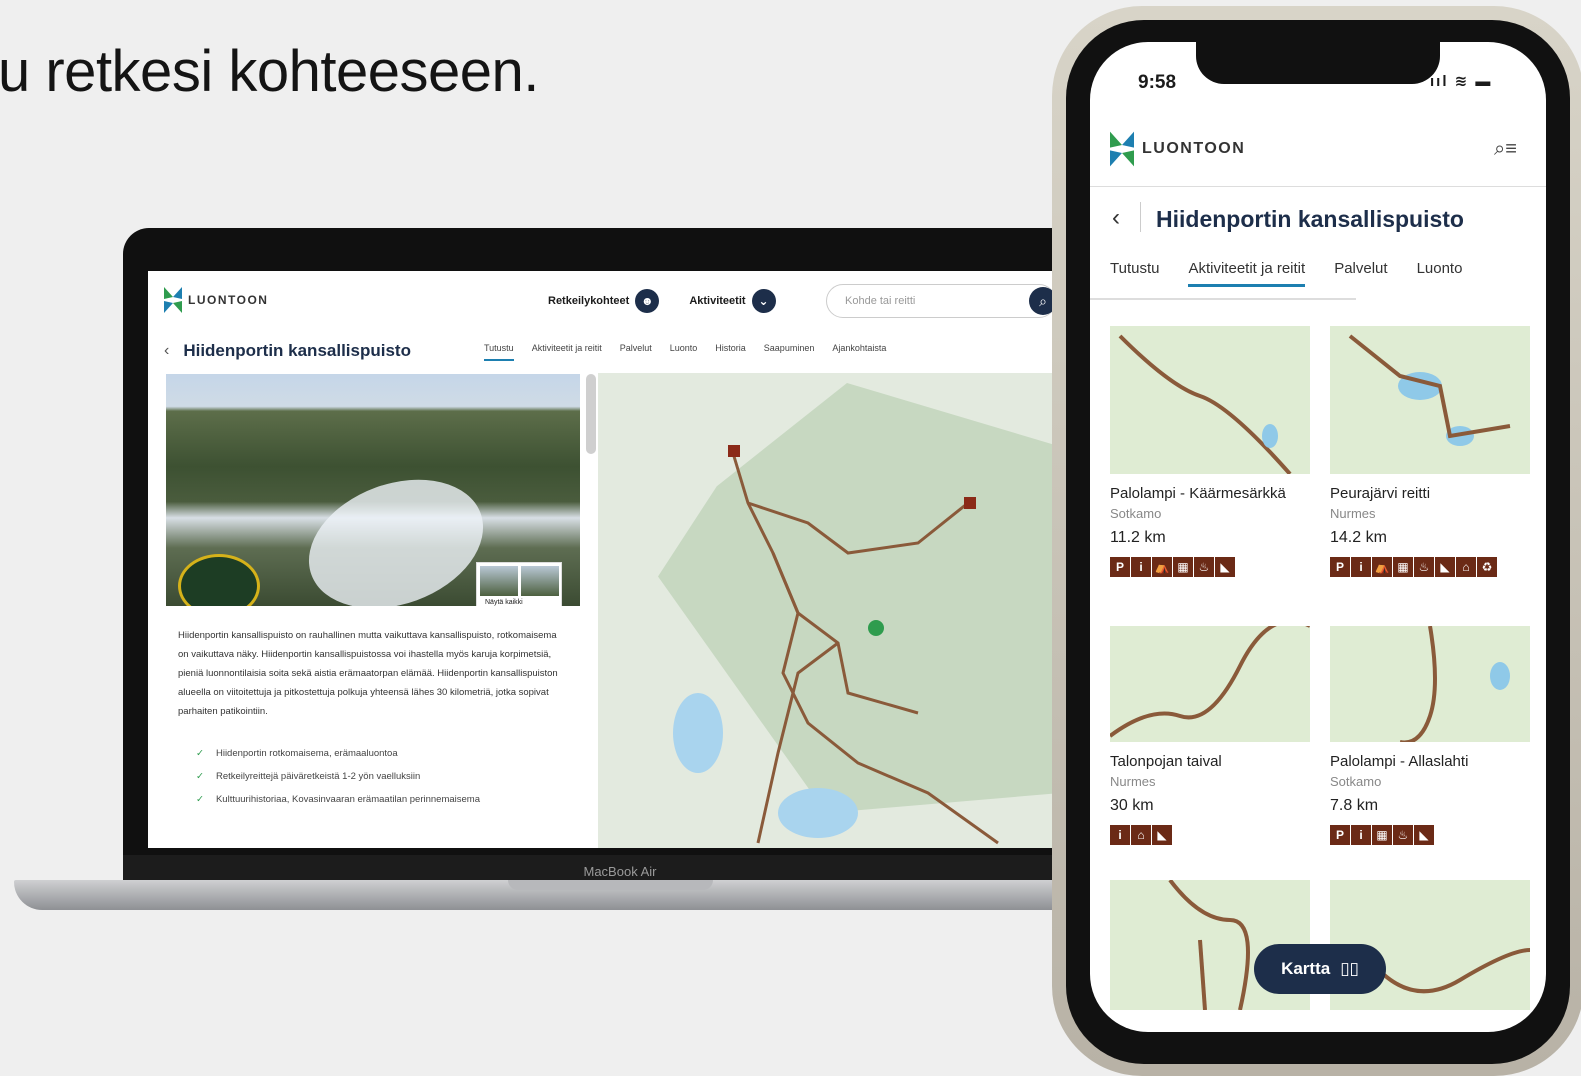 This screenshot has width=1581, height=1076. Describe the element at coordinates (647, 301) in the screenshot. I see `hiker-icon: ☻` at that location.